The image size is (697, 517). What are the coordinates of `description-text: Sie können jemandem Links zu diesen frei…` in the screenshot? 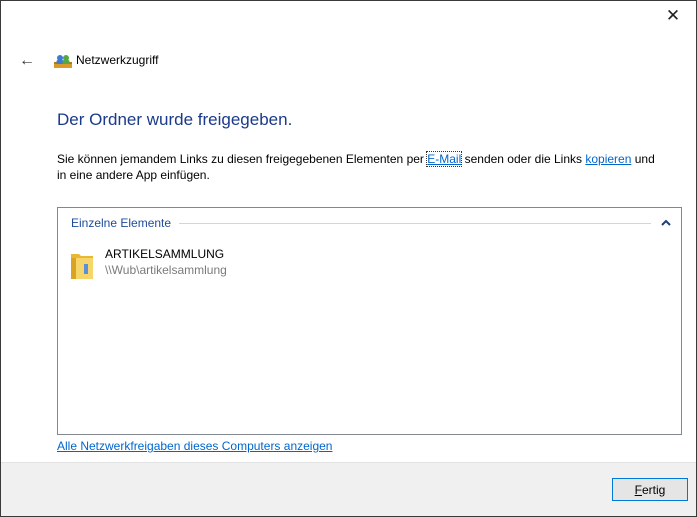 It's located at (357, 167).